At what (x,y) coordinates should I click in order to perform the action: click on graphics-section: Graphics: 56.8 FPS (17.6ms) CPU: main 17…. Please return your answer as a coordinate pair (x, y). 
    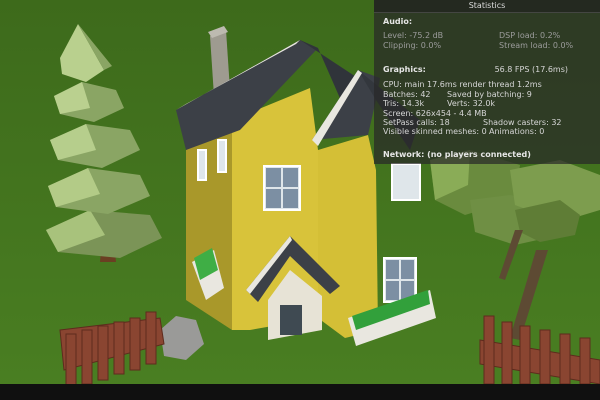
    Looking at the image, I should click on (488, 101).